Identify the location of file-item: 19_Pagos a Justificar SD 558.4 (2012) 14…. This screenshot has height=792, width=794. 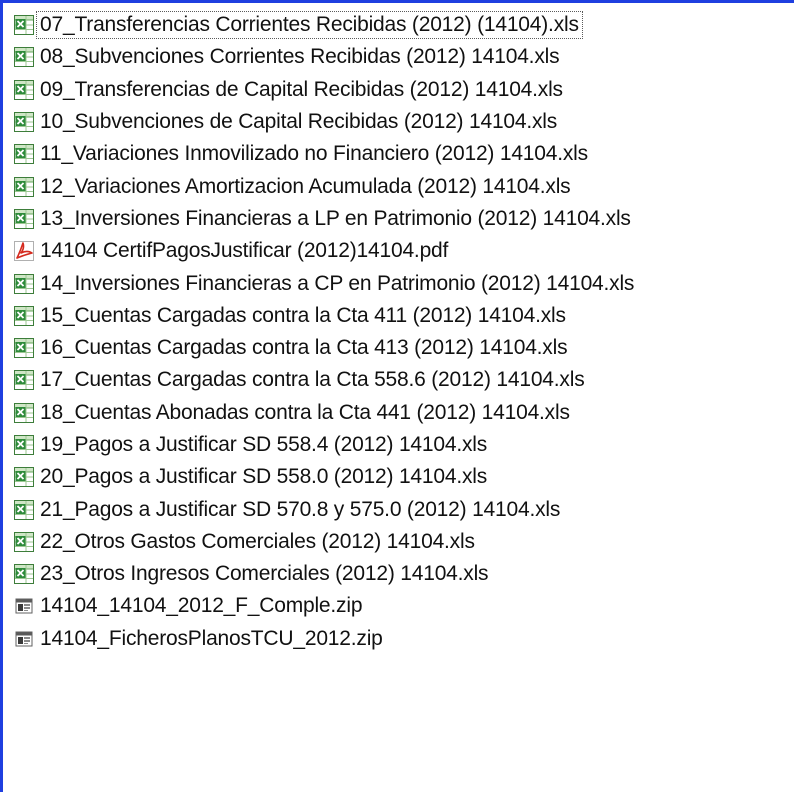
(324, 445).